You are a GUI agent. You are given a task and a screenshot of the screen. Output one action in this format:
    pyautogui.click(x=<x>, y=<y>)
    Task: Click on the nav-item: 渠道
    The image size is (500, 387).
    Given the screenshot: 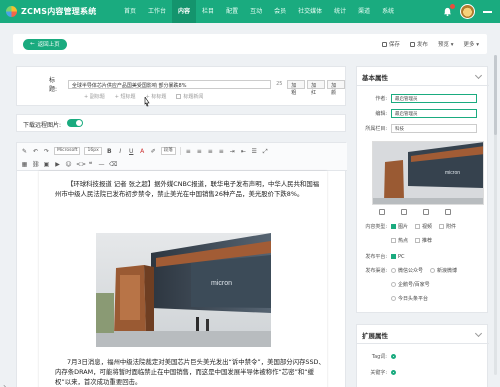 What is the action you would take?
    pyautogui.click(x=364, y=11)
    